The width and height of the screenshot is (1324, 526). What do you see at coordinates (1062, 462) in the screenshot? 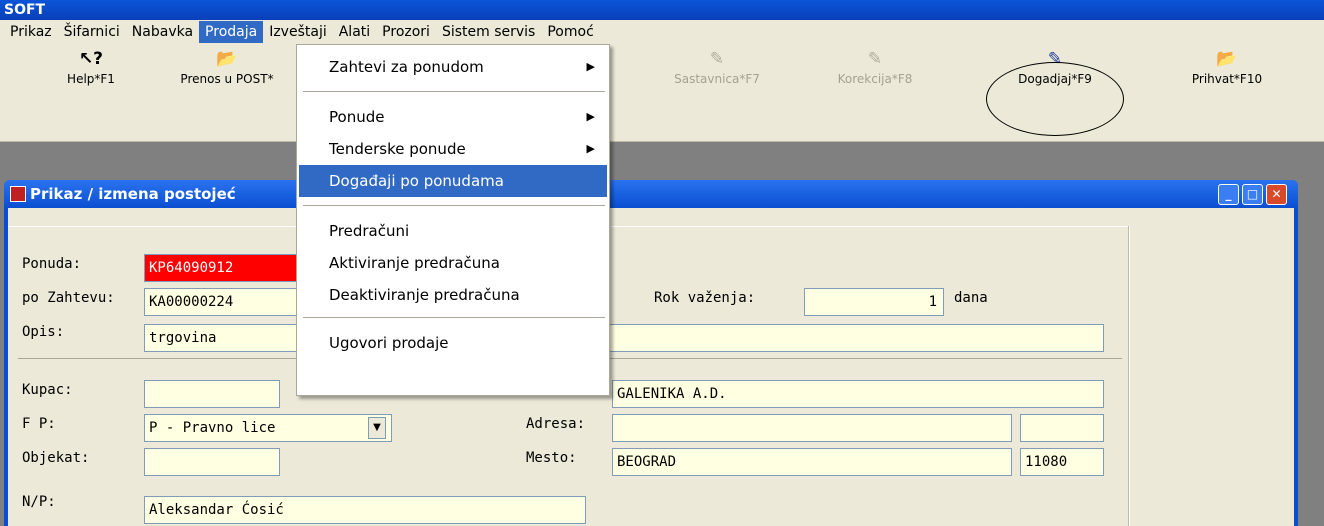
I see `postal-code-field: 11080` at bounding box center [1062, 462].